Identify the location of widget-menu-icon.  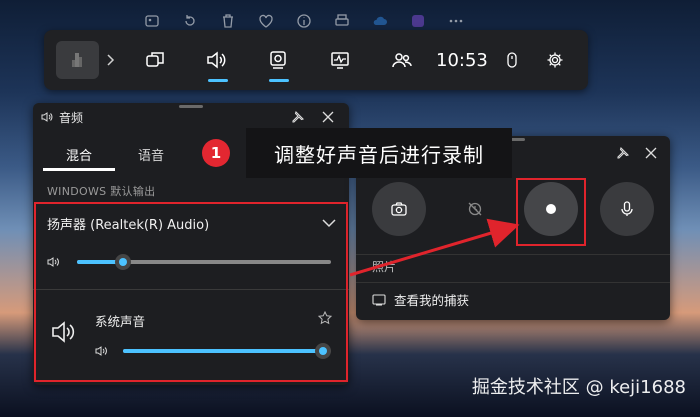
(154, 59).